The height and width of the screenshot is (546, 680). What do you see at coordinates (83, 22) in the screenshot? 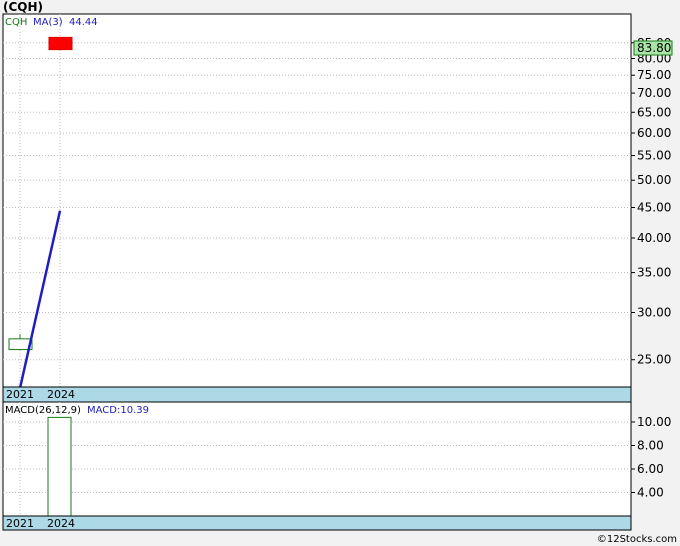
I see `legend-ma-value: 44.44` at bounding box center [83, 22].